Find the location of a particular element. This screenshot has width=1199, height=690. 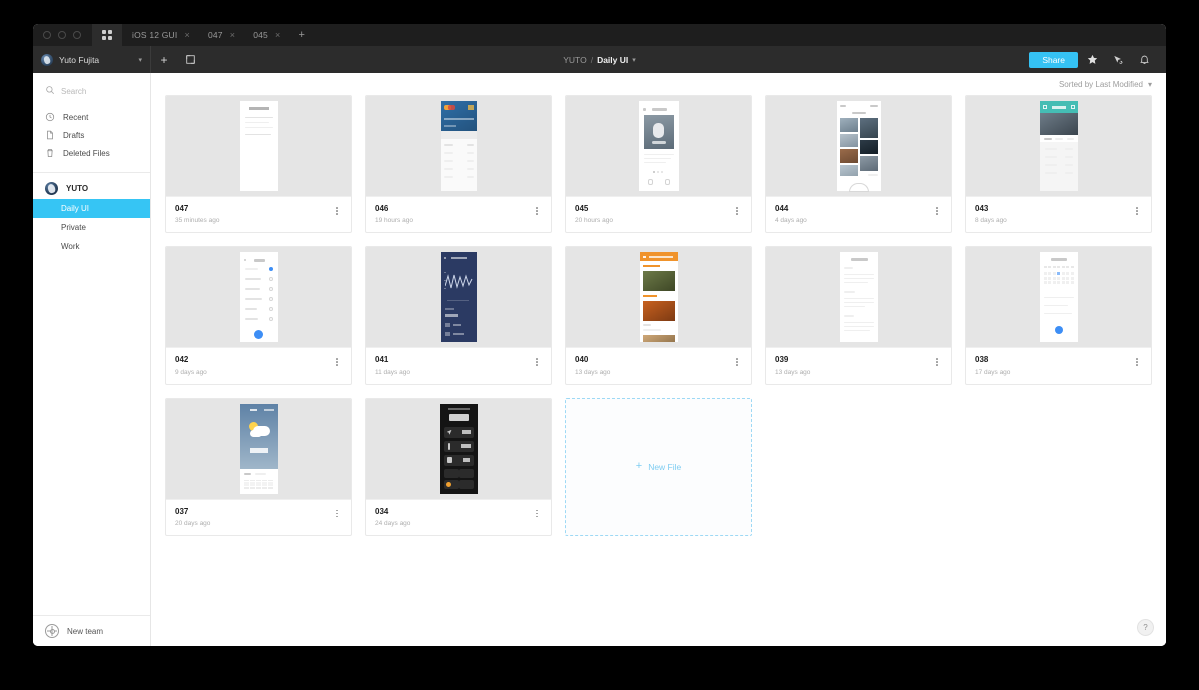

search-box is located at coordinates (91, 90).